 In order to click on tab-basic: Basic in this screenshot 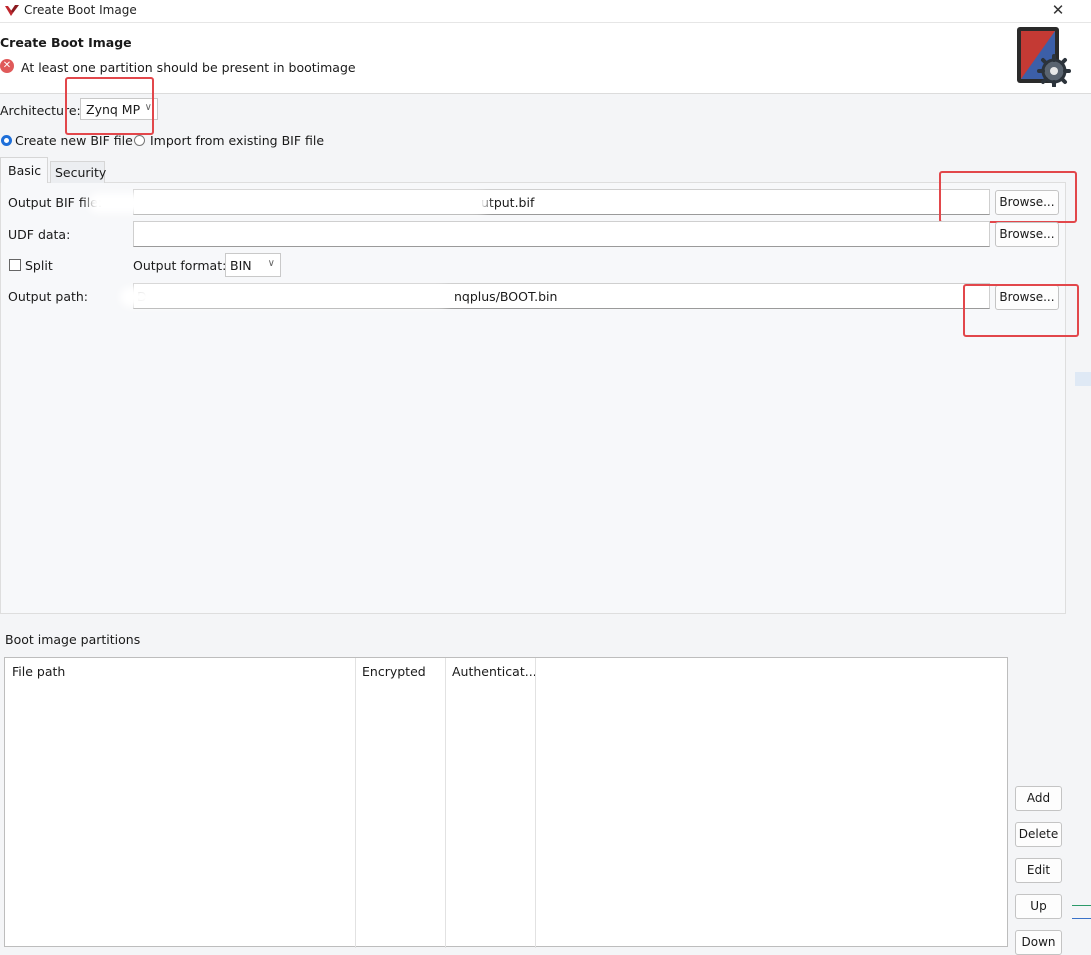, I will do `click(24, 170)`.